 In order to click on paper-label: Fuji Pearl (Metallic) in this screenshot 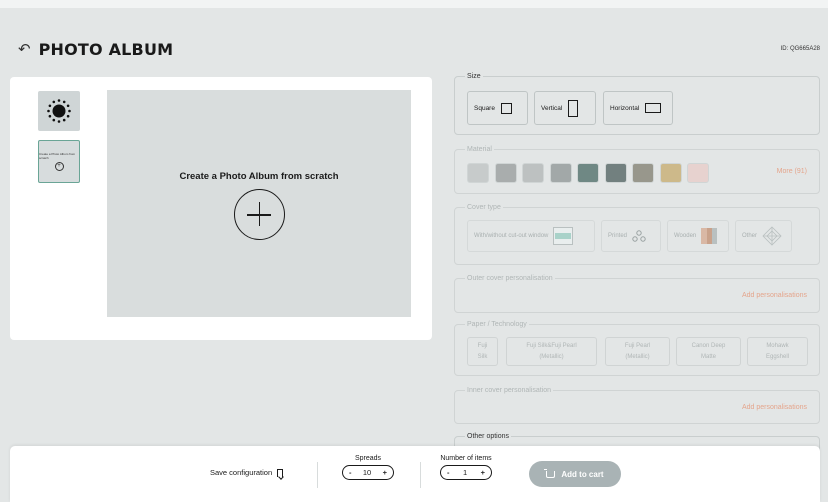, I will do `click(637, 352)`.